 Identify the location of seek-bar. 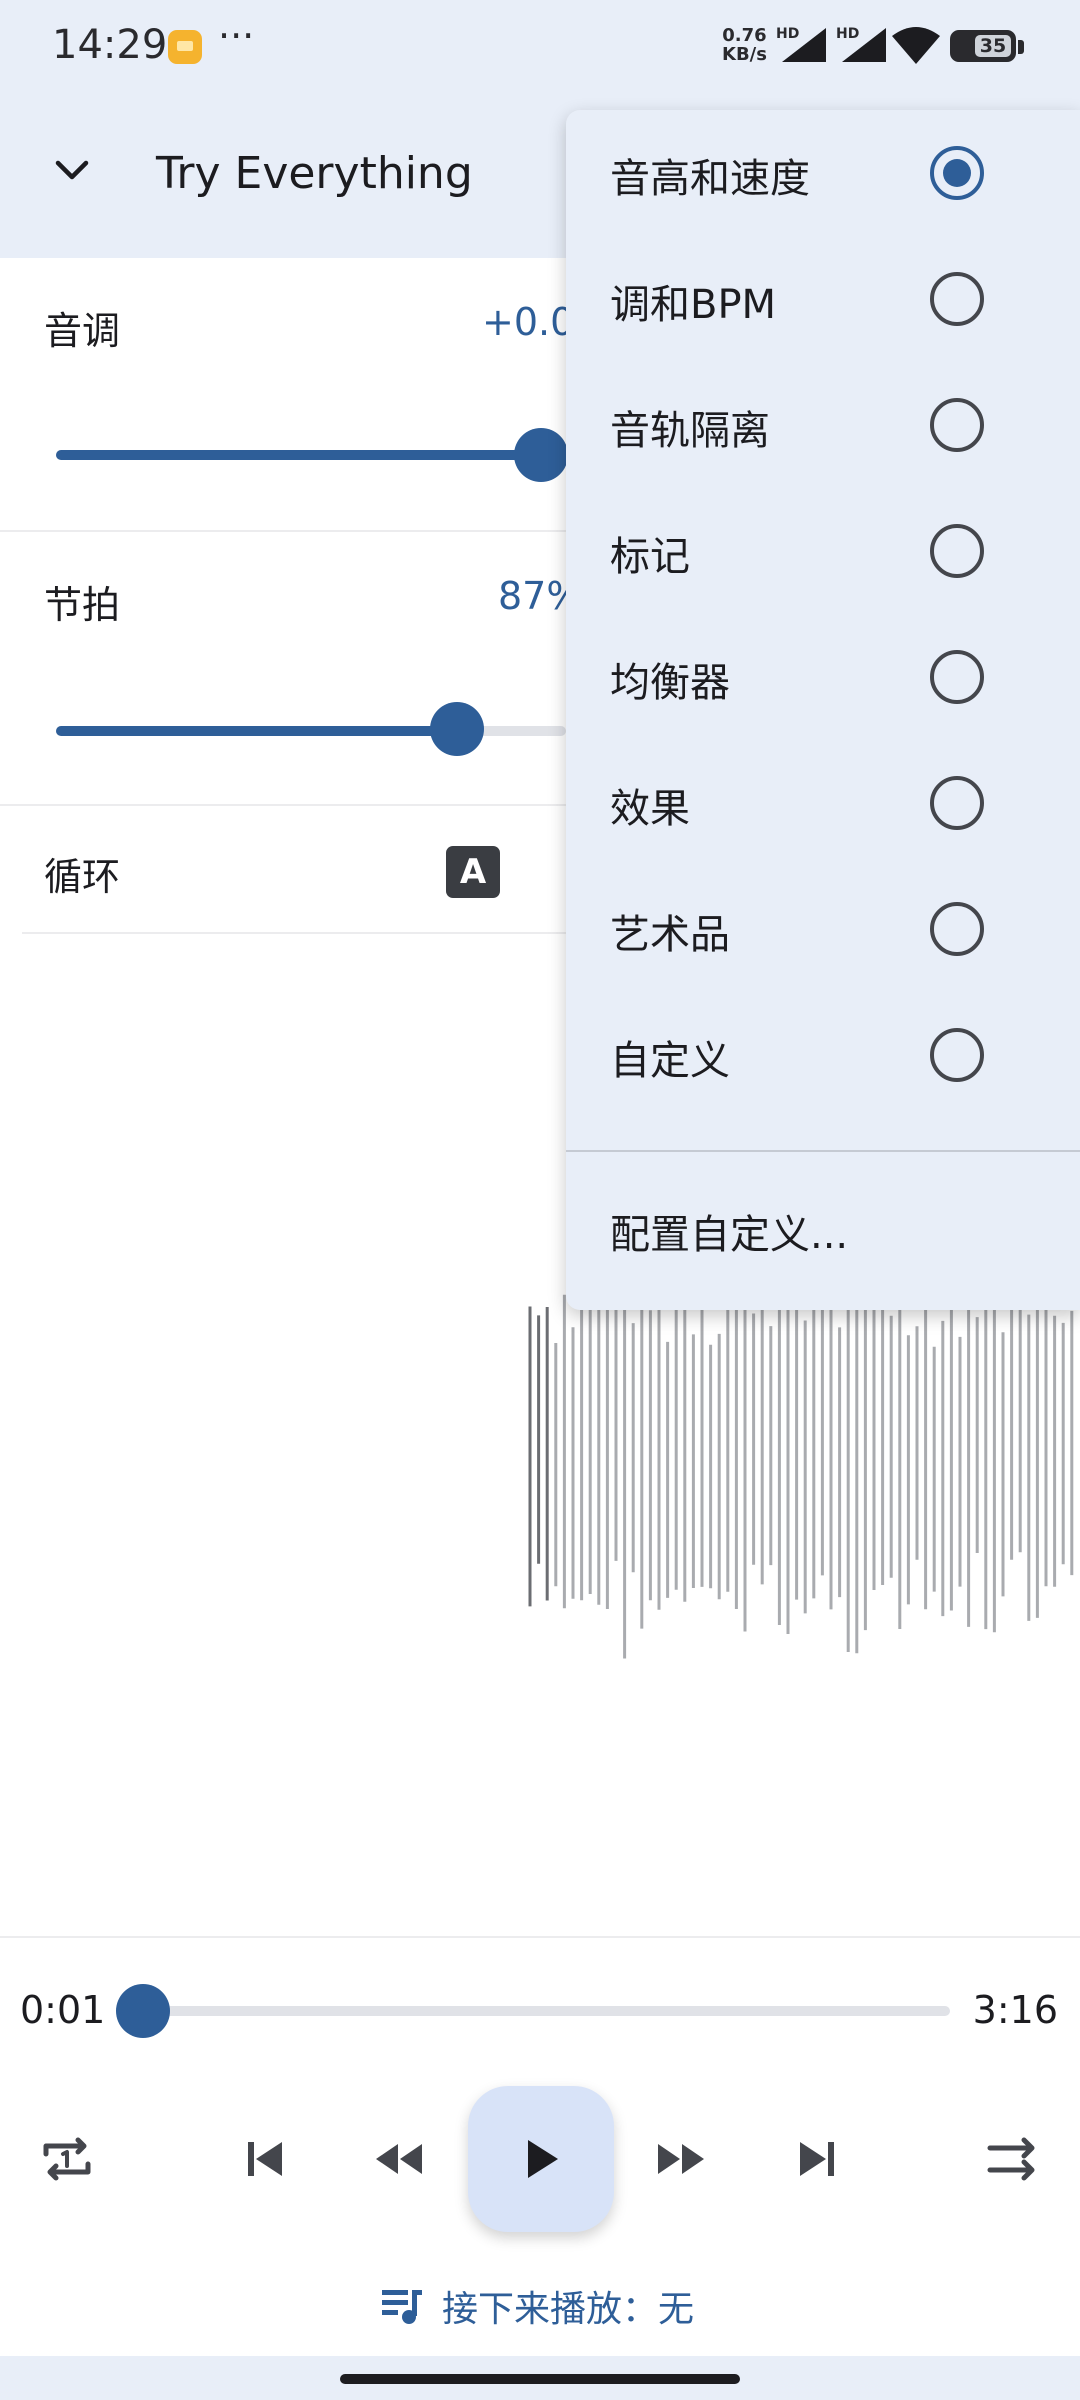
(546, 2011).